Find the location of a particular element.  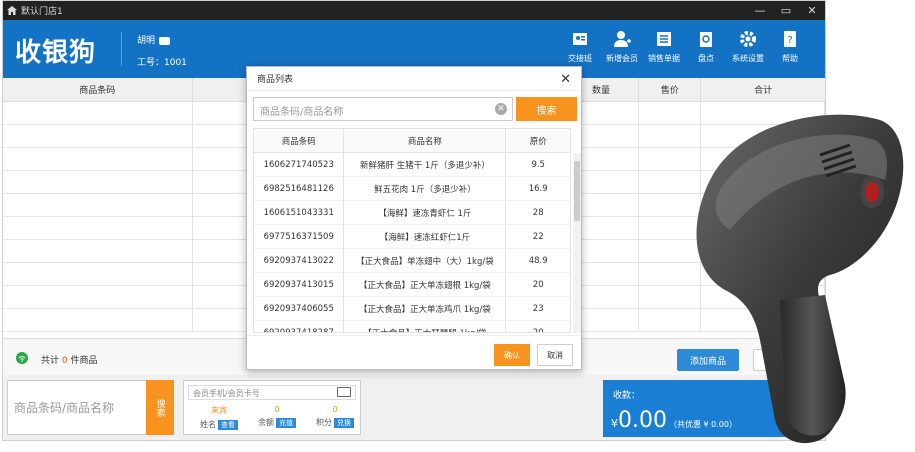

dialog-title: 商品列表 ✕ is located at coordinates (414, 79).